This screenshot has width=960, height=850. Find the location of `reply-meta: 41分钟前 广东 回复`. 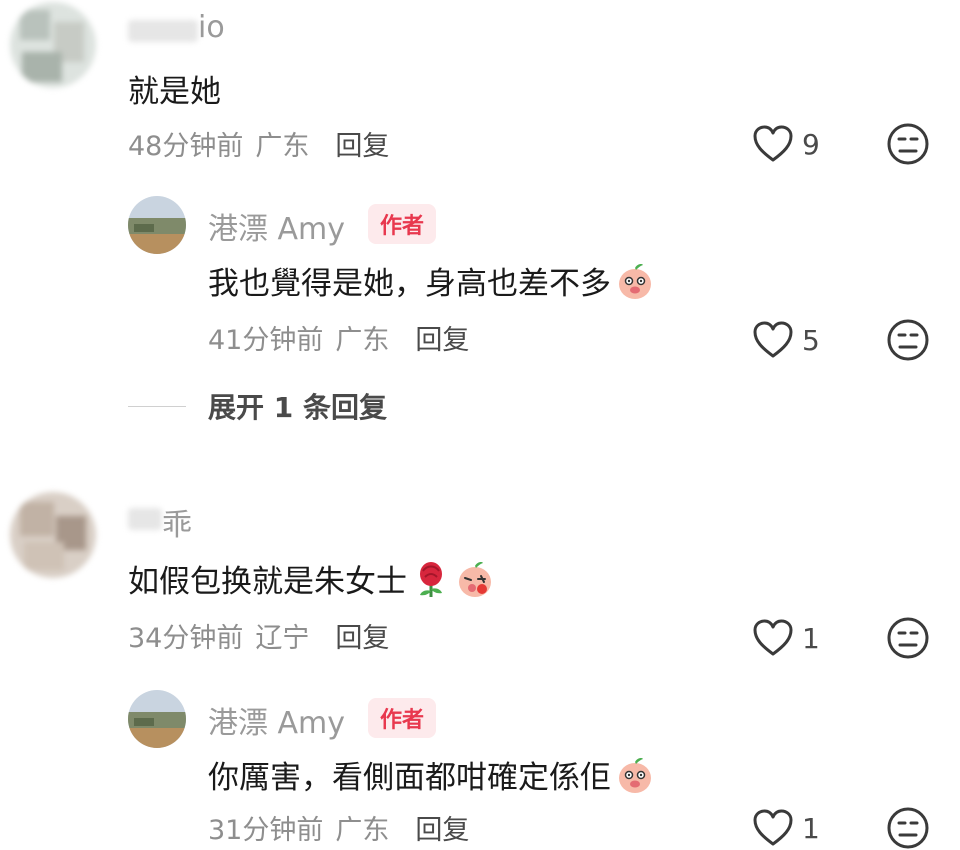

reply-meta: 41分钟前 广东 回复 is located at coordinates (344, 337).